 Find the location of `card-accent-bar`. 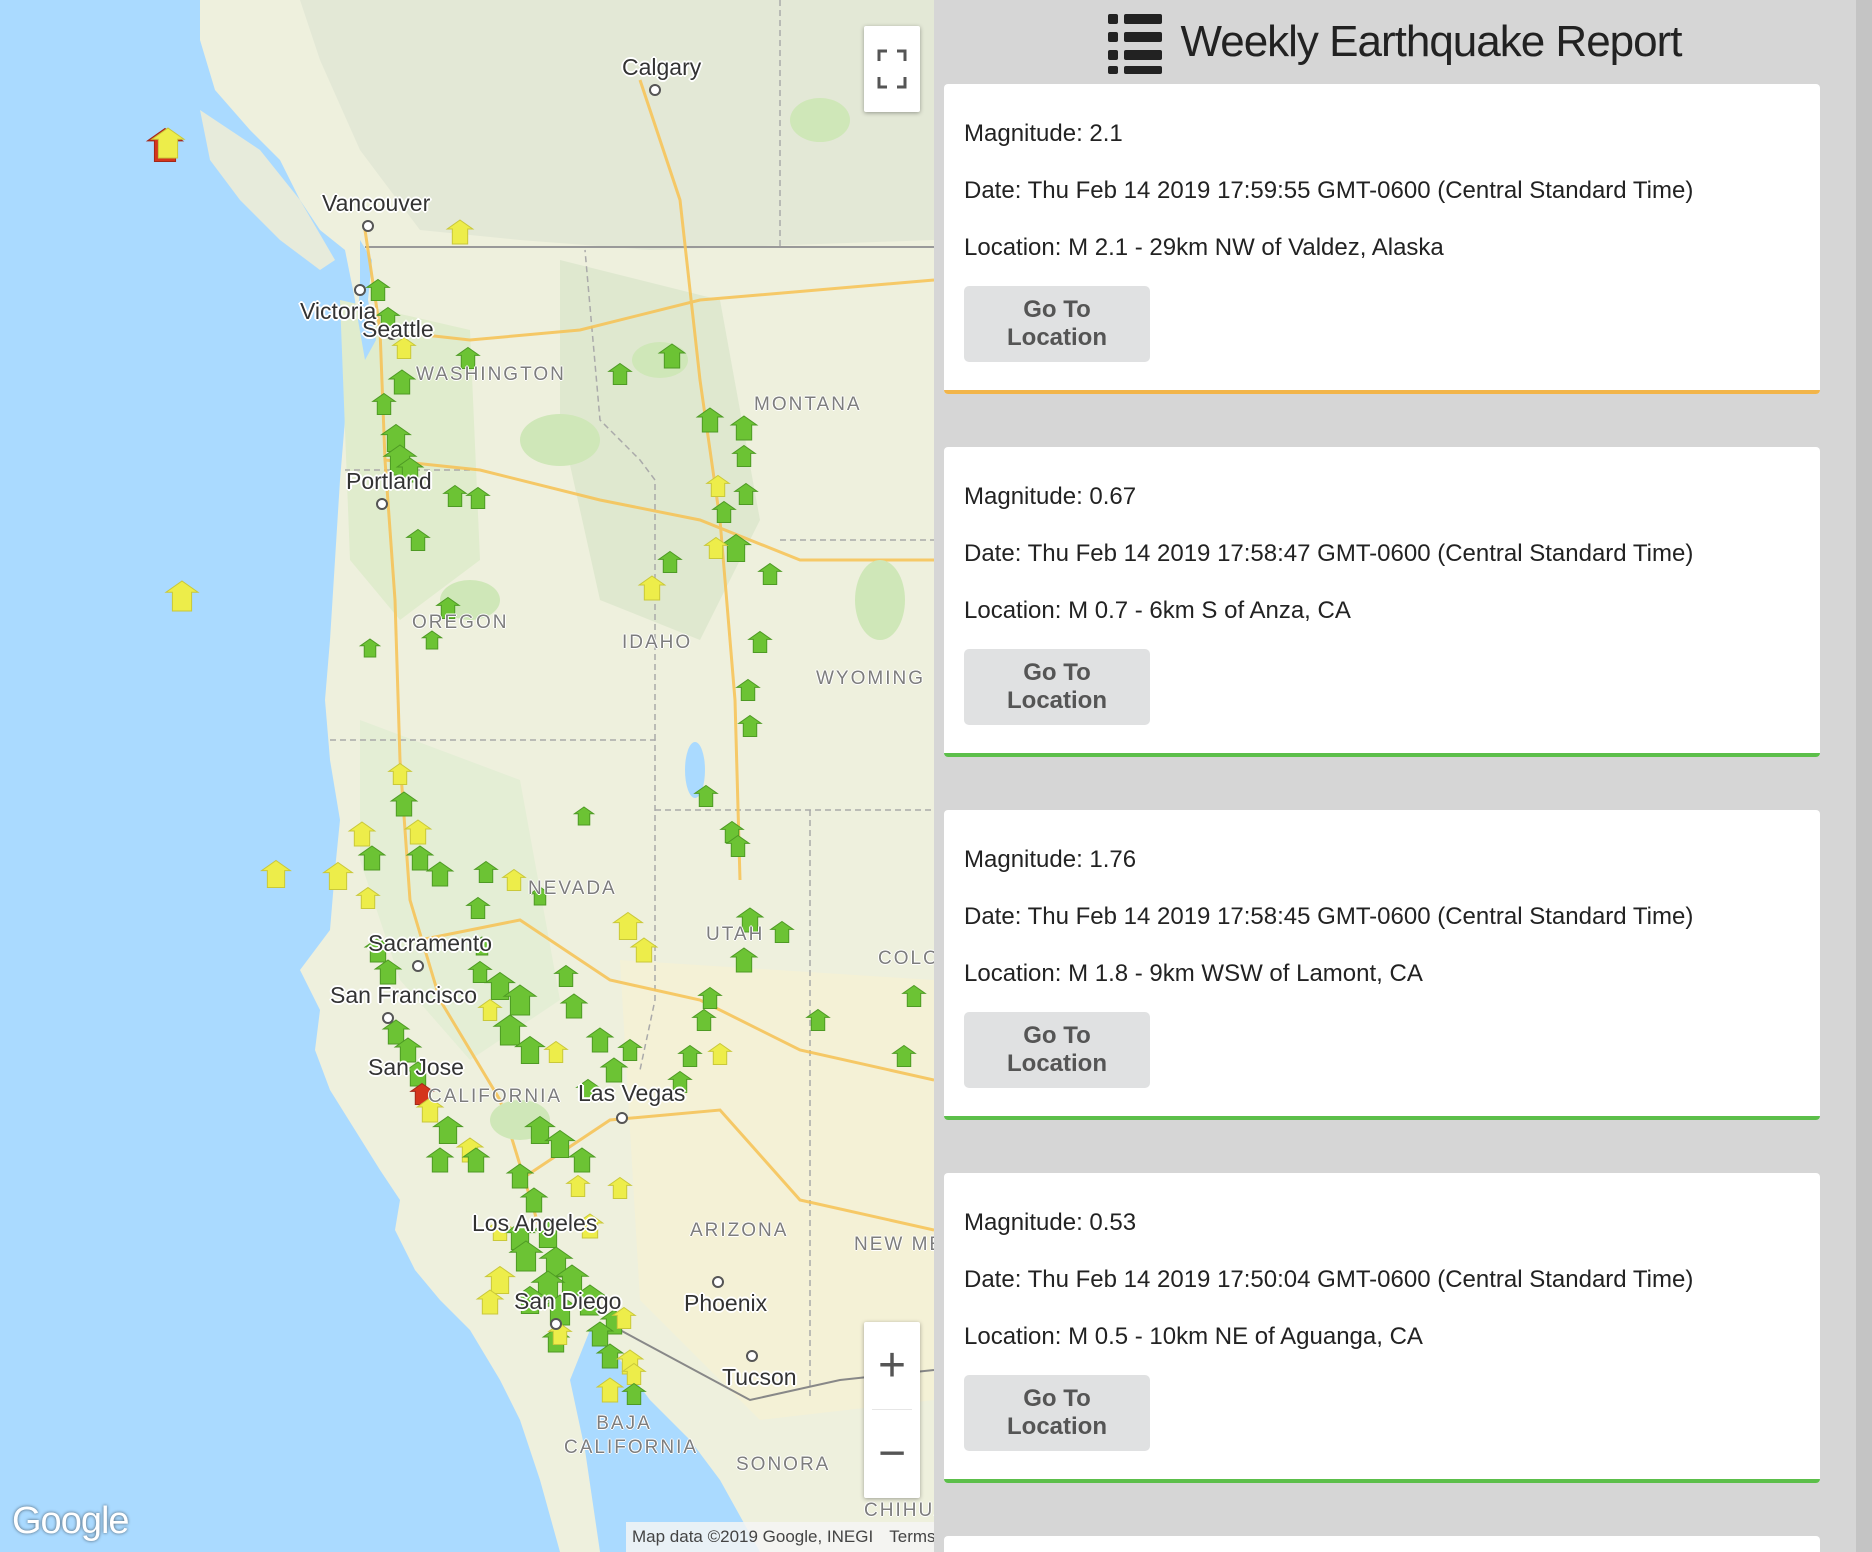

card-accent-bar is located at coordinates (1382, 1118).